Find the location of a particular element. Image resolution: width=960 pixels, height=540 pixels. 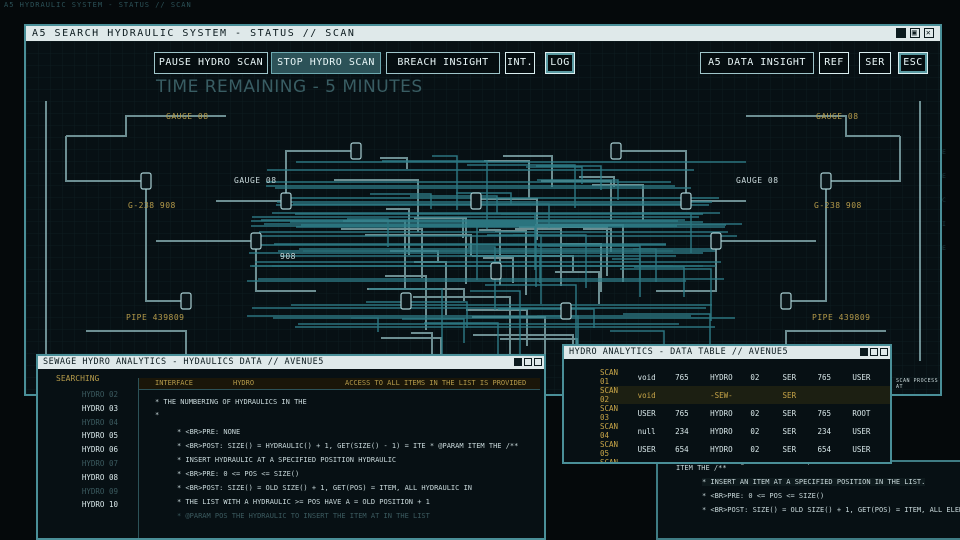

table-row: SCAN 04 null 234 HYDRO 02 SER 234 USER is located at coordinates (745, 431).